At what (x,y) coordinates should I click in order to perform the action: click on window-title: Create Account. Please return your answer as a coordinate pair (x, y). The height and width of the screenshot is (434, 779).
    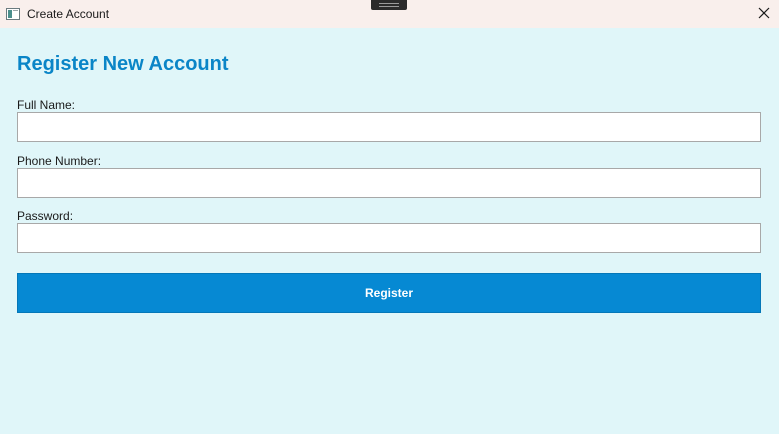
    Looking at the image, I should click on (68, 14).